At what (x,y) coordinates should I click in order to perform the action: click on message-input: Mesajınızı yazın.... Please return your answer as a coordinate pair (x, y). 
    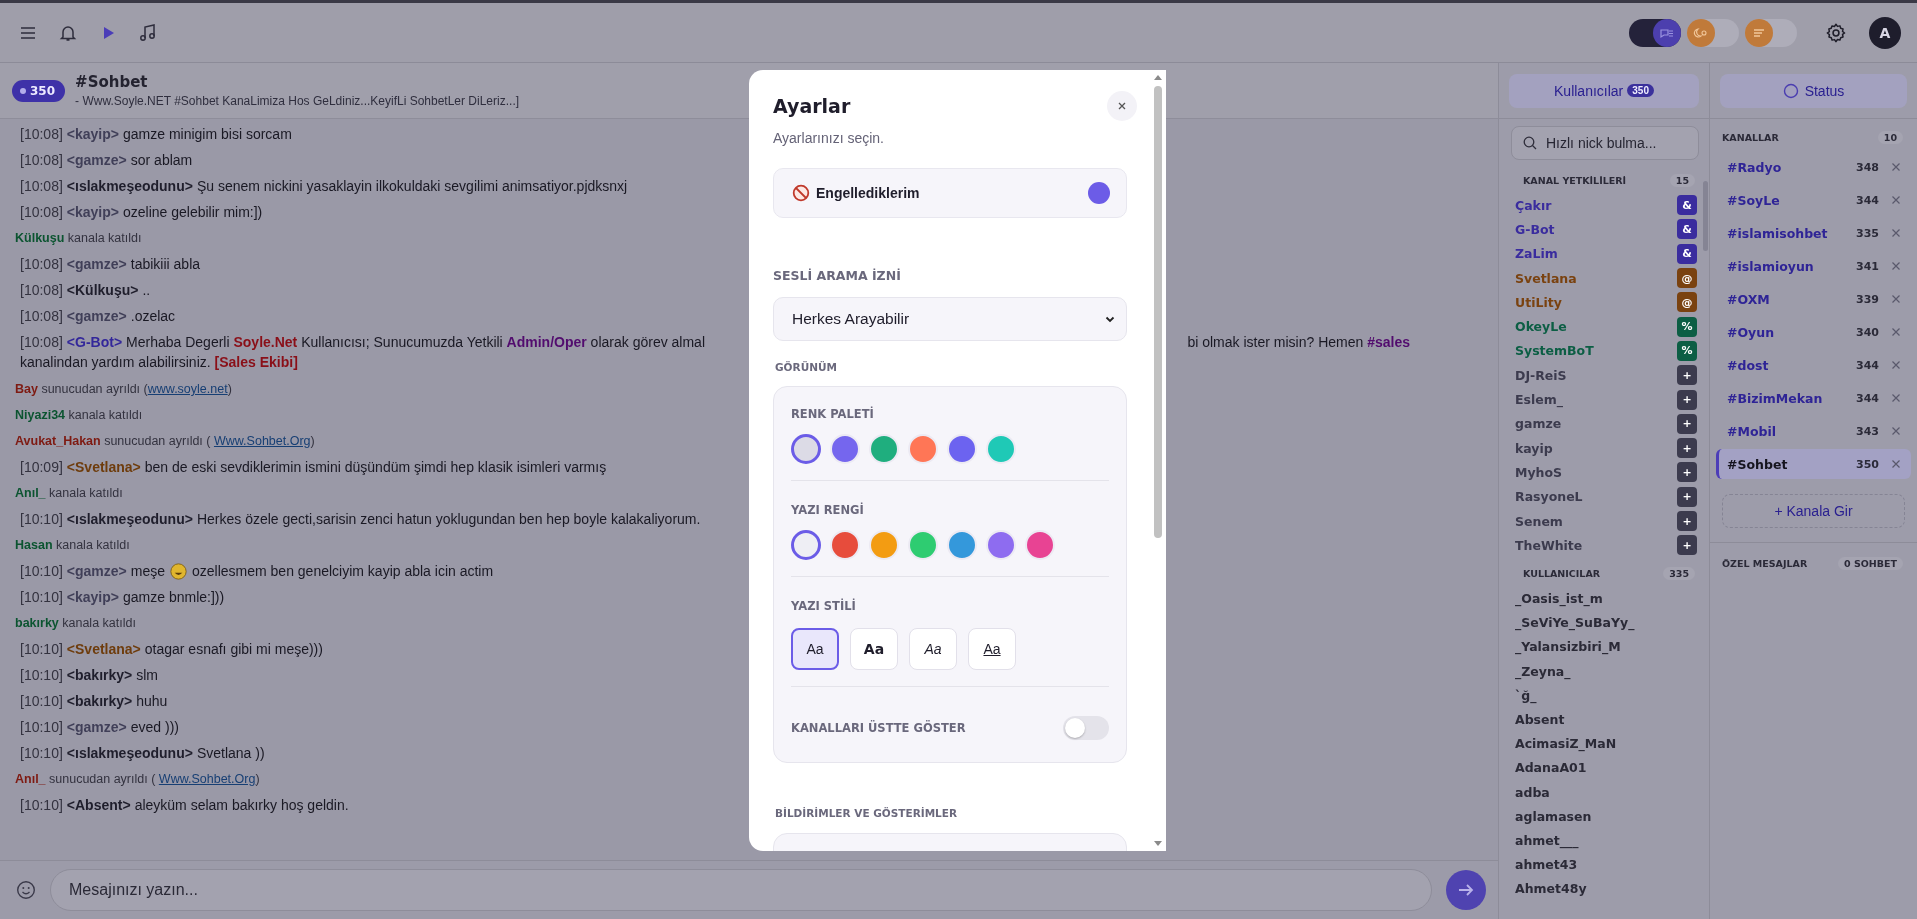
    Looking at the image, I should click on (741, 890).